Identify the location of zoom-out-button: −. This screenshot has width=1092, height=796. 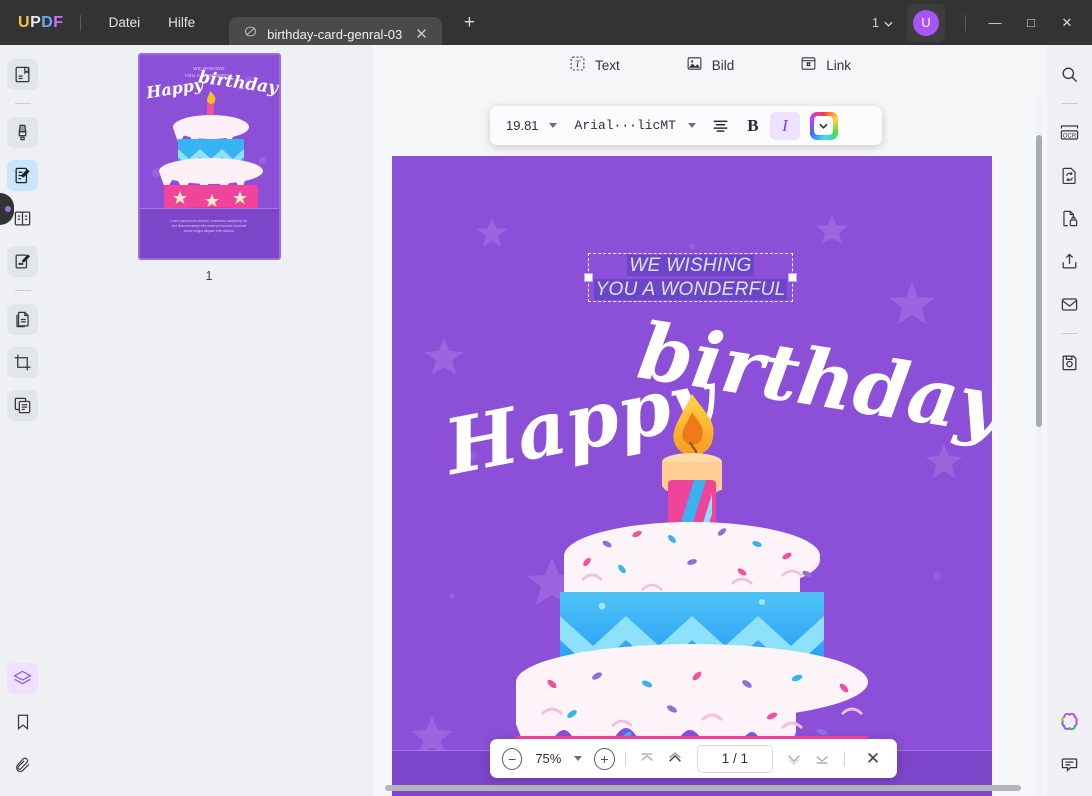
(512, 758).